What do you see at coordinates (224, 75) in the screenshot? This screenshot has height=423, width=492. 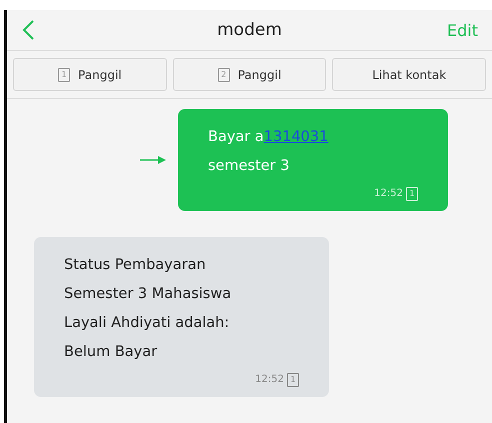 I see `sim-card-icon: 2` at bounding box center [224, 75].